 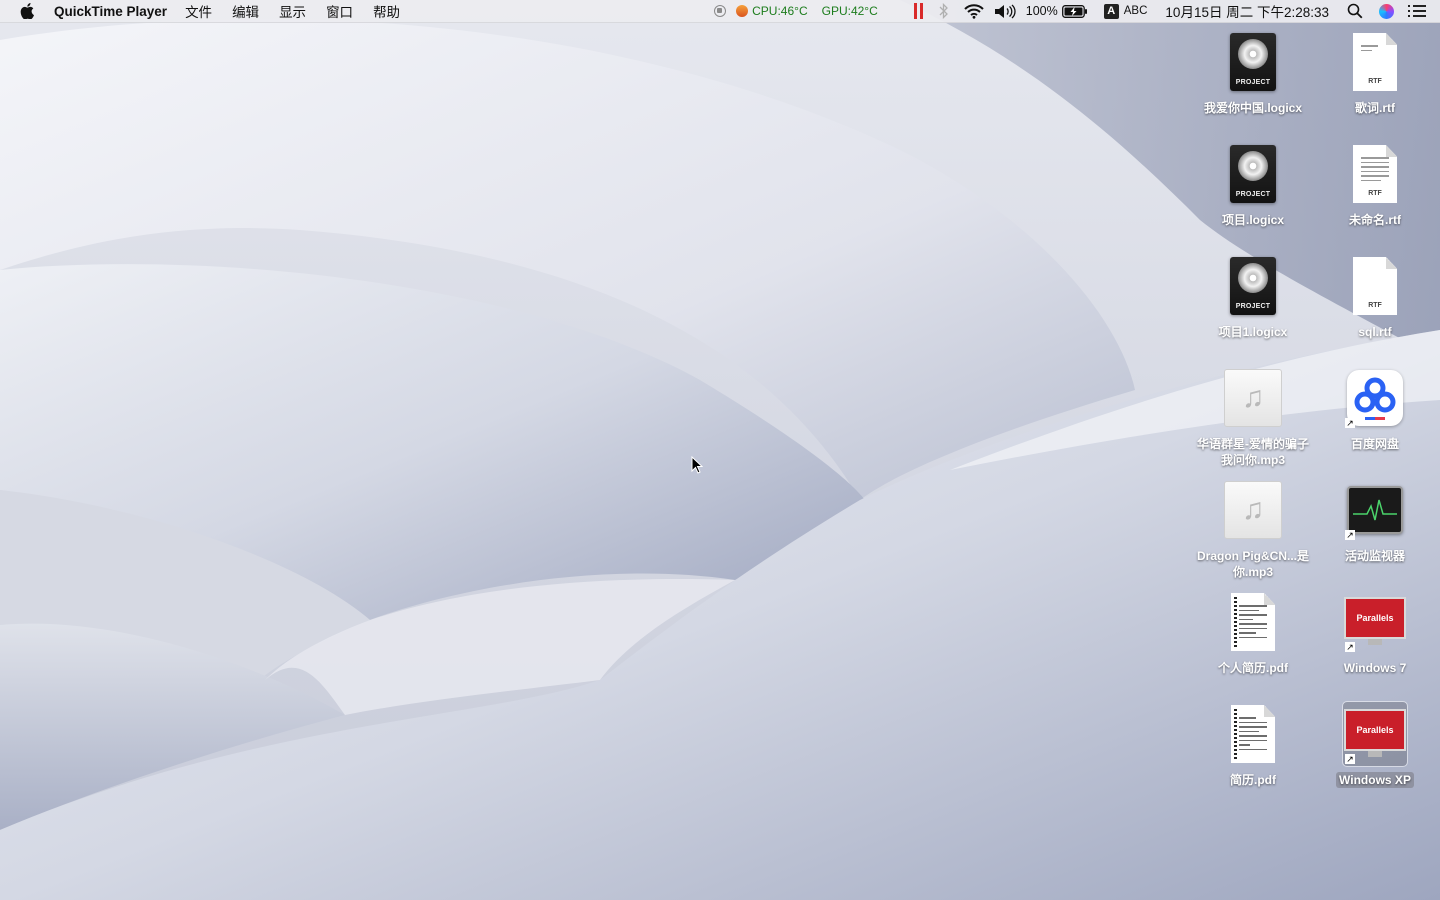 I want to click on menu-bar-left: QuickTime Player 文件 编辑 显示 窗口 帮助, so click(x=210, y=11).